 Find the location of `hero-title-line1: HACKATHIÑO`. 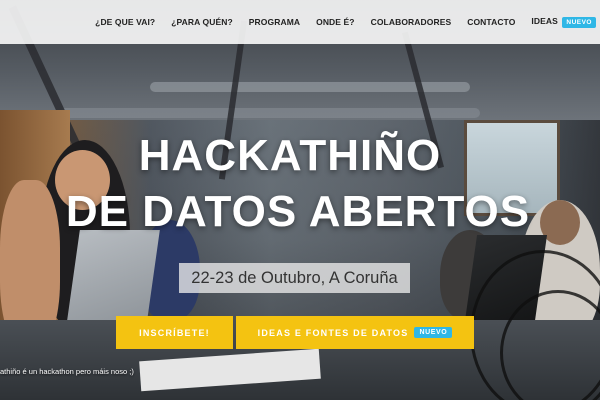

hero-title-line1: HACKATHIÑO is located at coordinates (290, 155).